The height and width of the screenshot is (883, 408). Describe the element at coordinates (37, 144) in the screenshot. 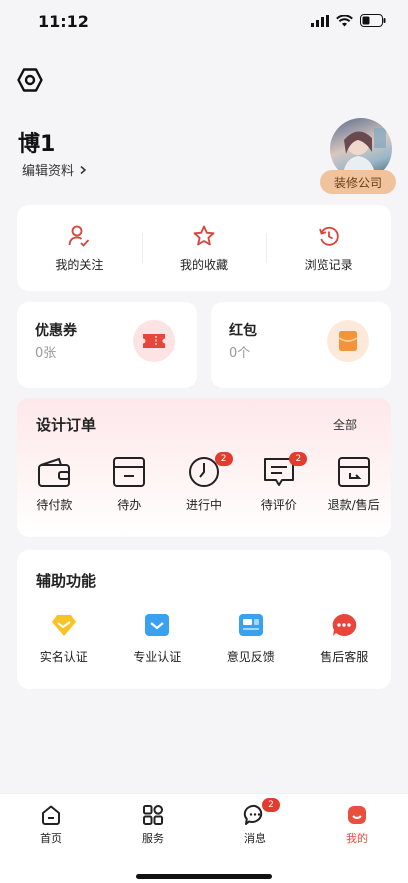

I see `username: 博1` at that location.